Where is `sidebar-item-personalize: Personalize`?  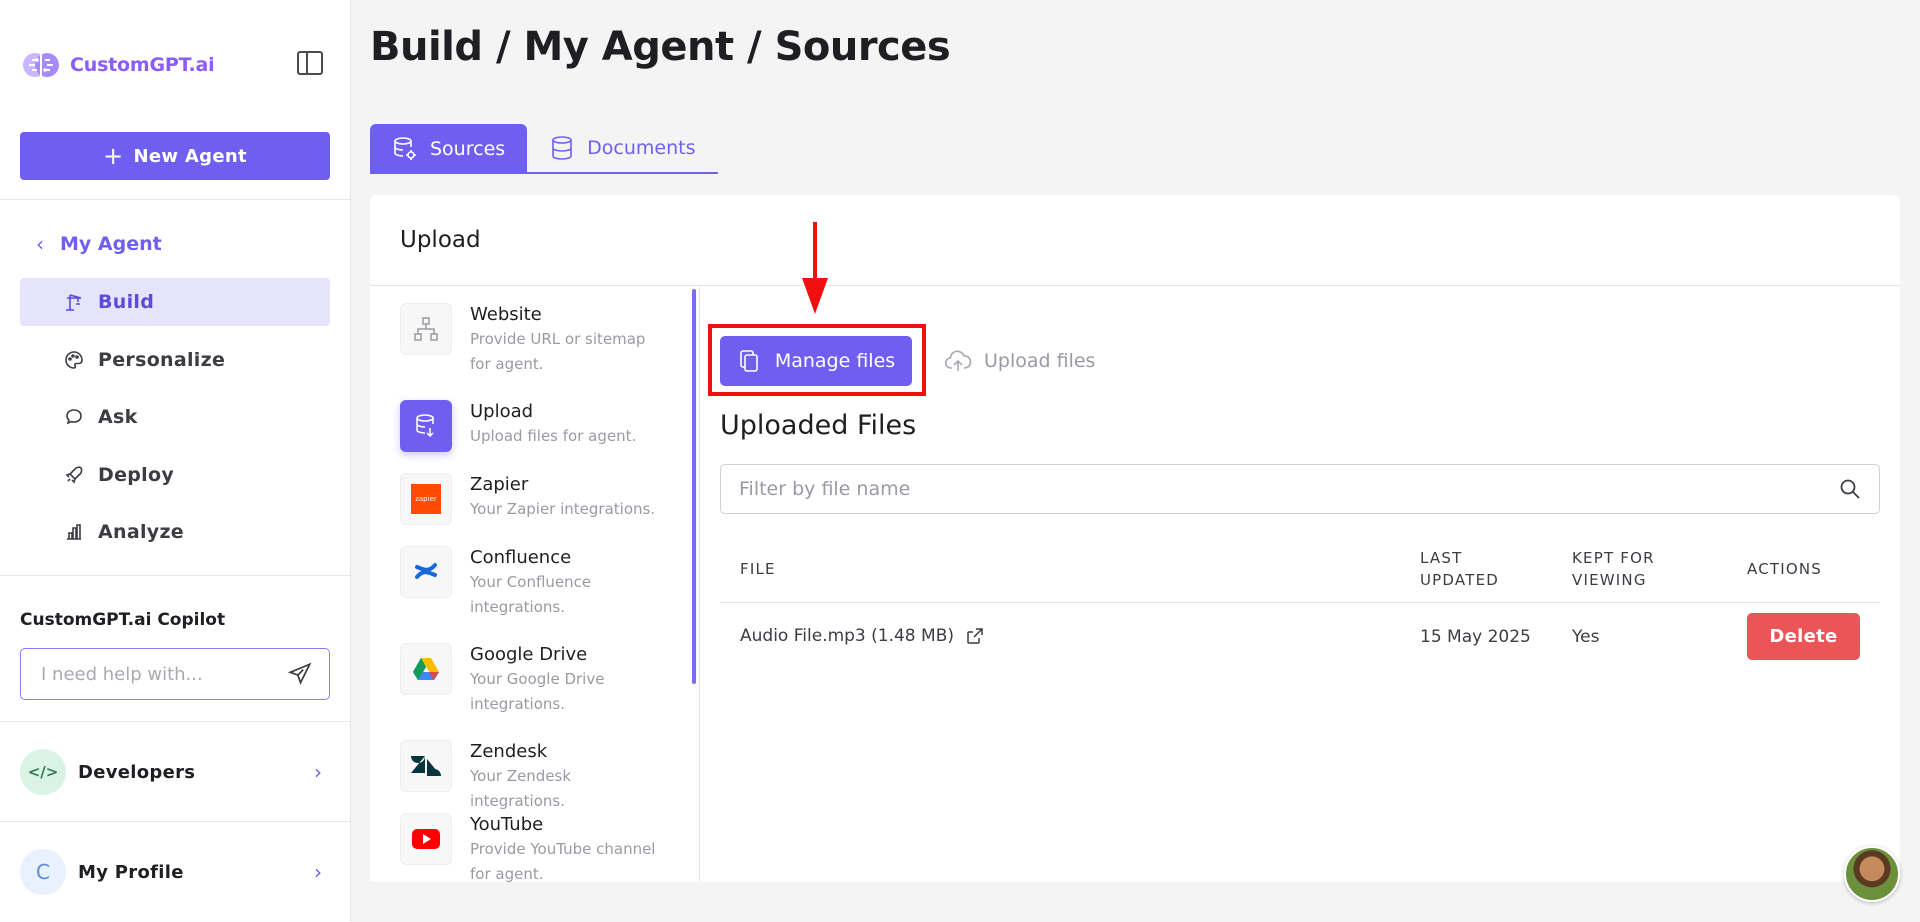 sidebar-item-personalize: Personalize is located at coordinates (175, 360).